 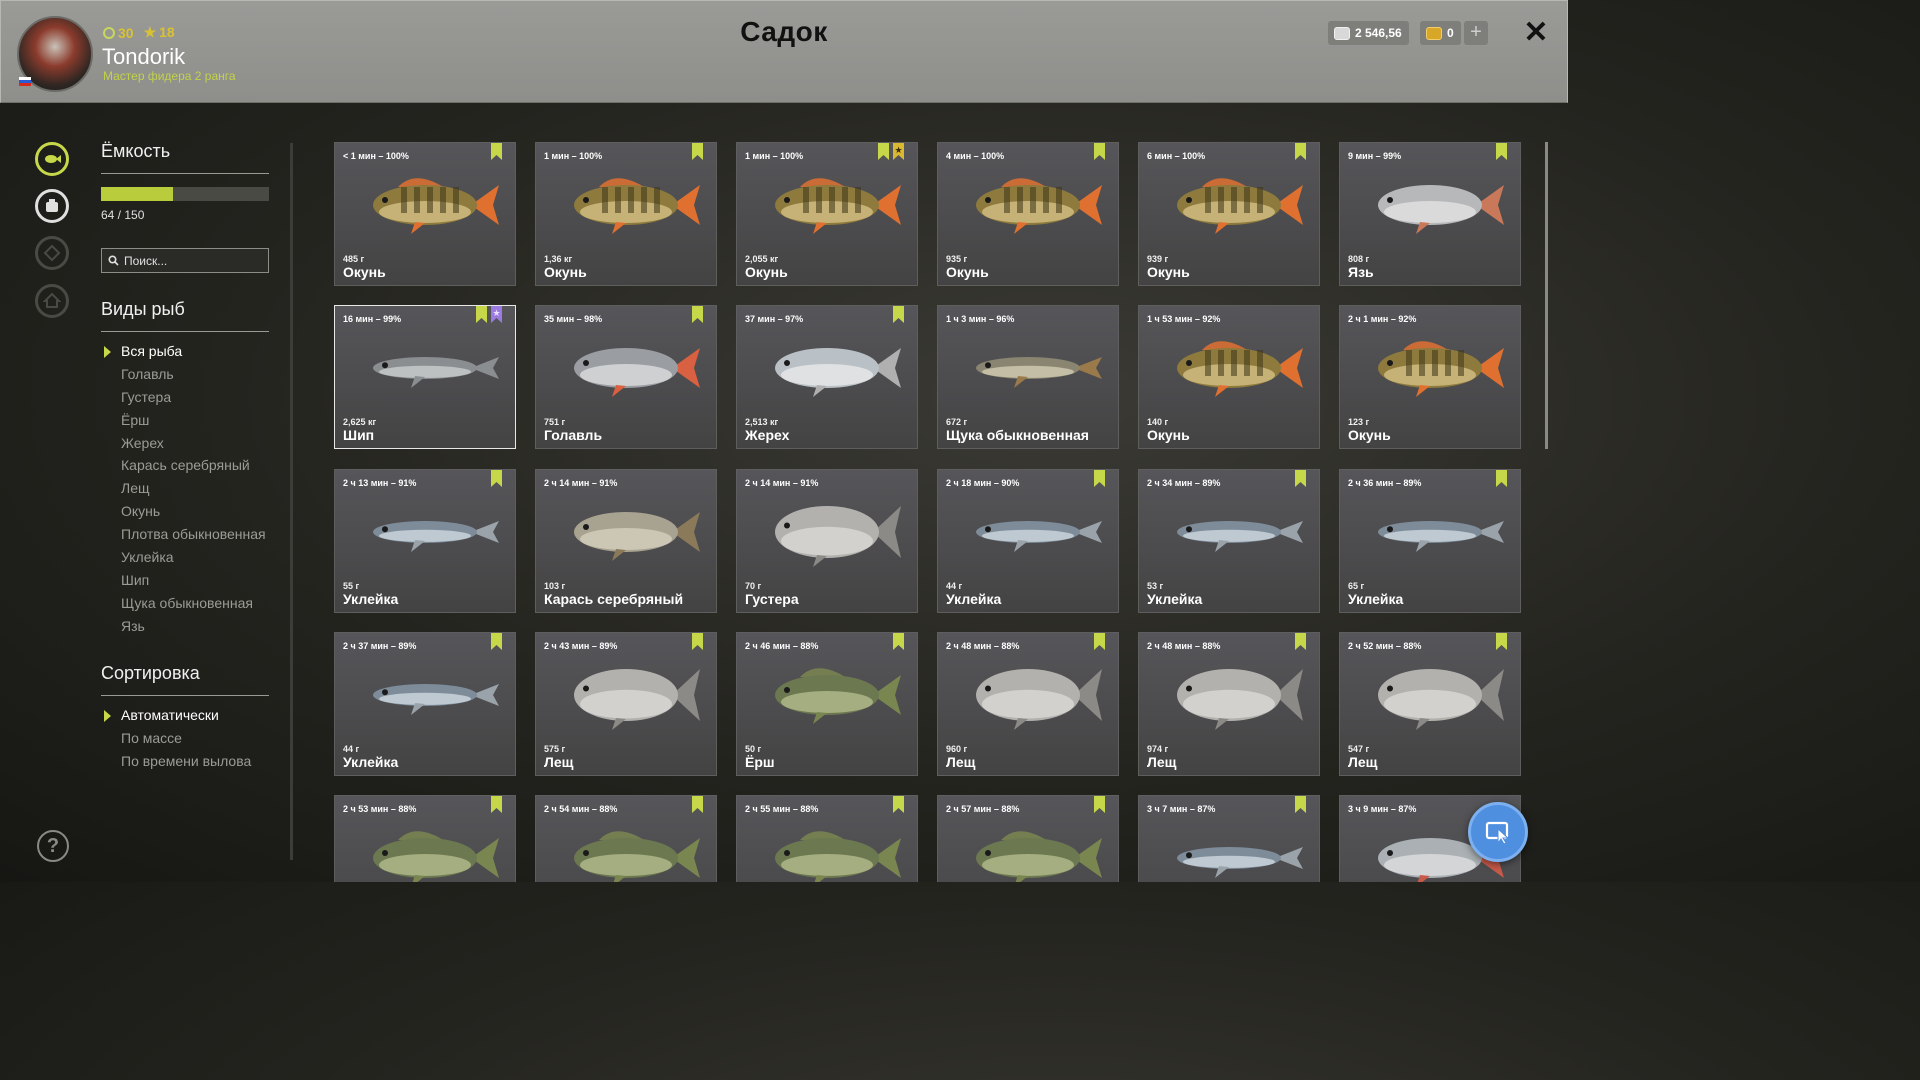 I want to click on species-filter-item: Ёрш, so click(x=193, y=423).